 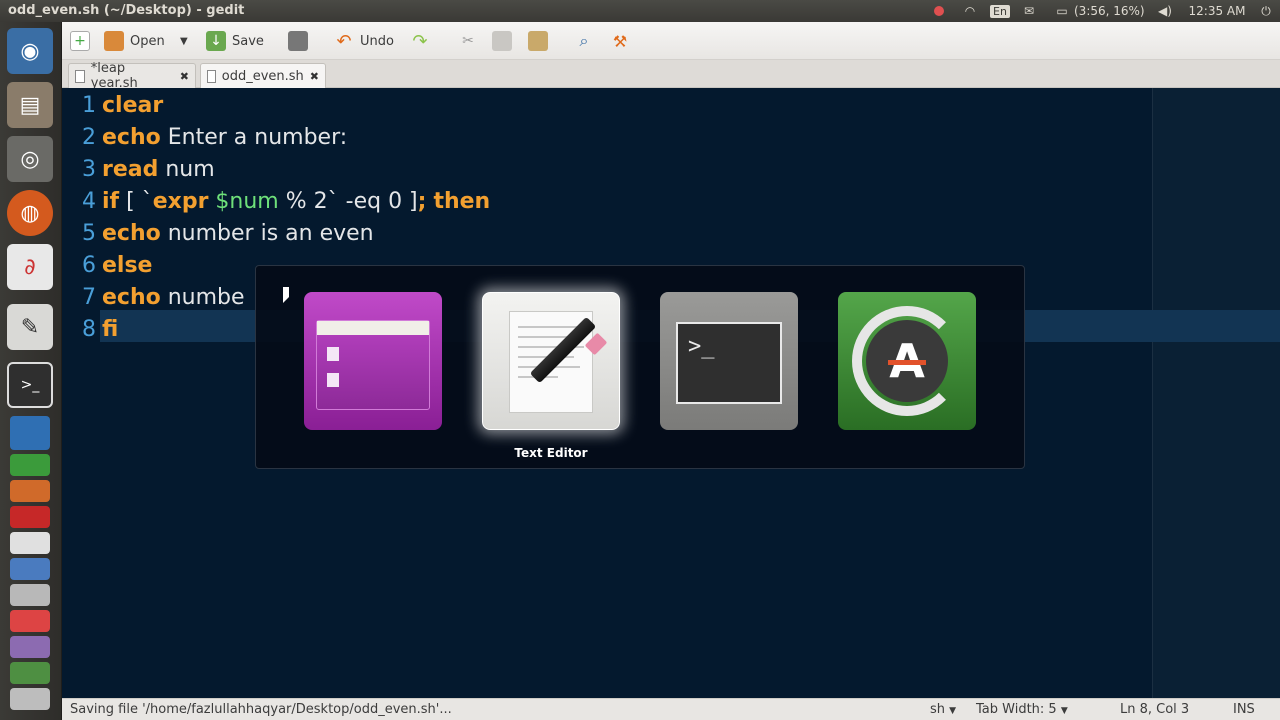 I want to click on line-number: 5, so click(x=89, y=233).